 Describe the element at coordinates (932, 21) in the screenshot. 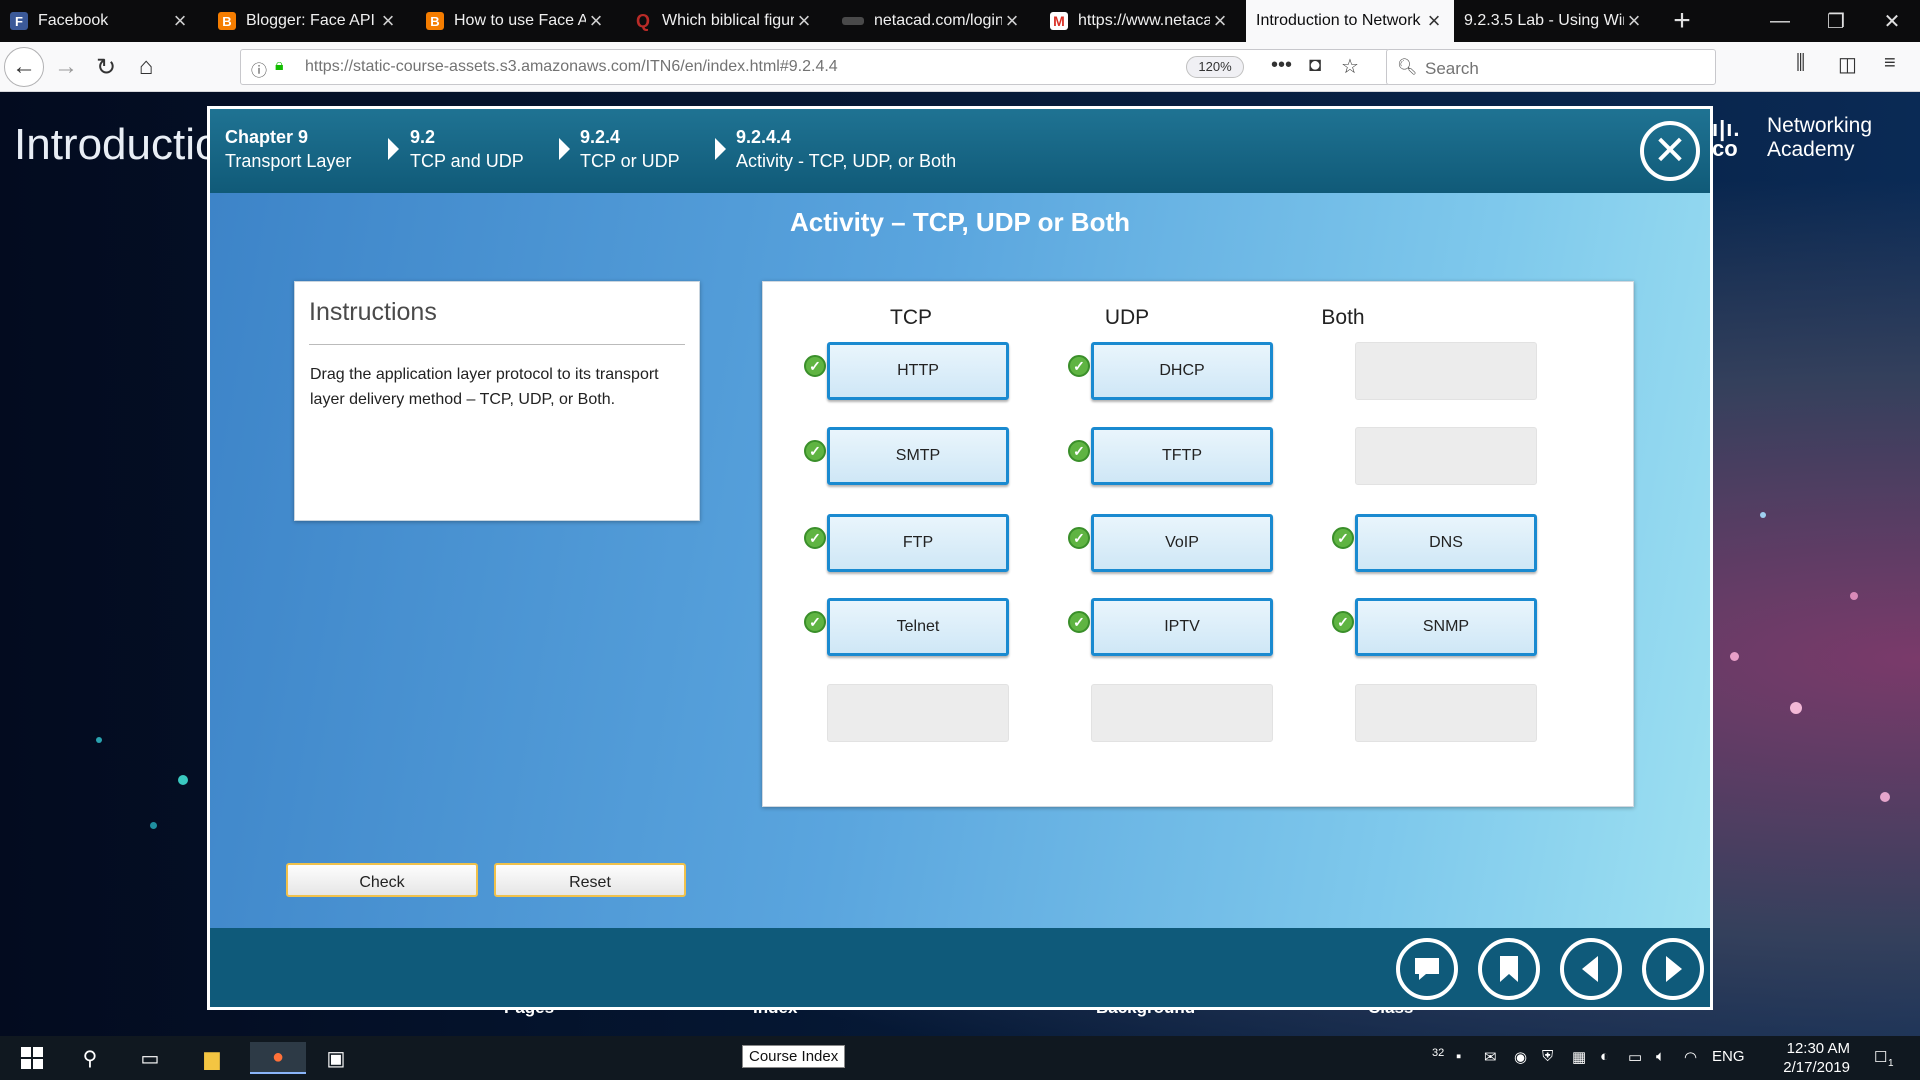

I see `tab-netacad-login: netacad.com/login/ ×` at that location.